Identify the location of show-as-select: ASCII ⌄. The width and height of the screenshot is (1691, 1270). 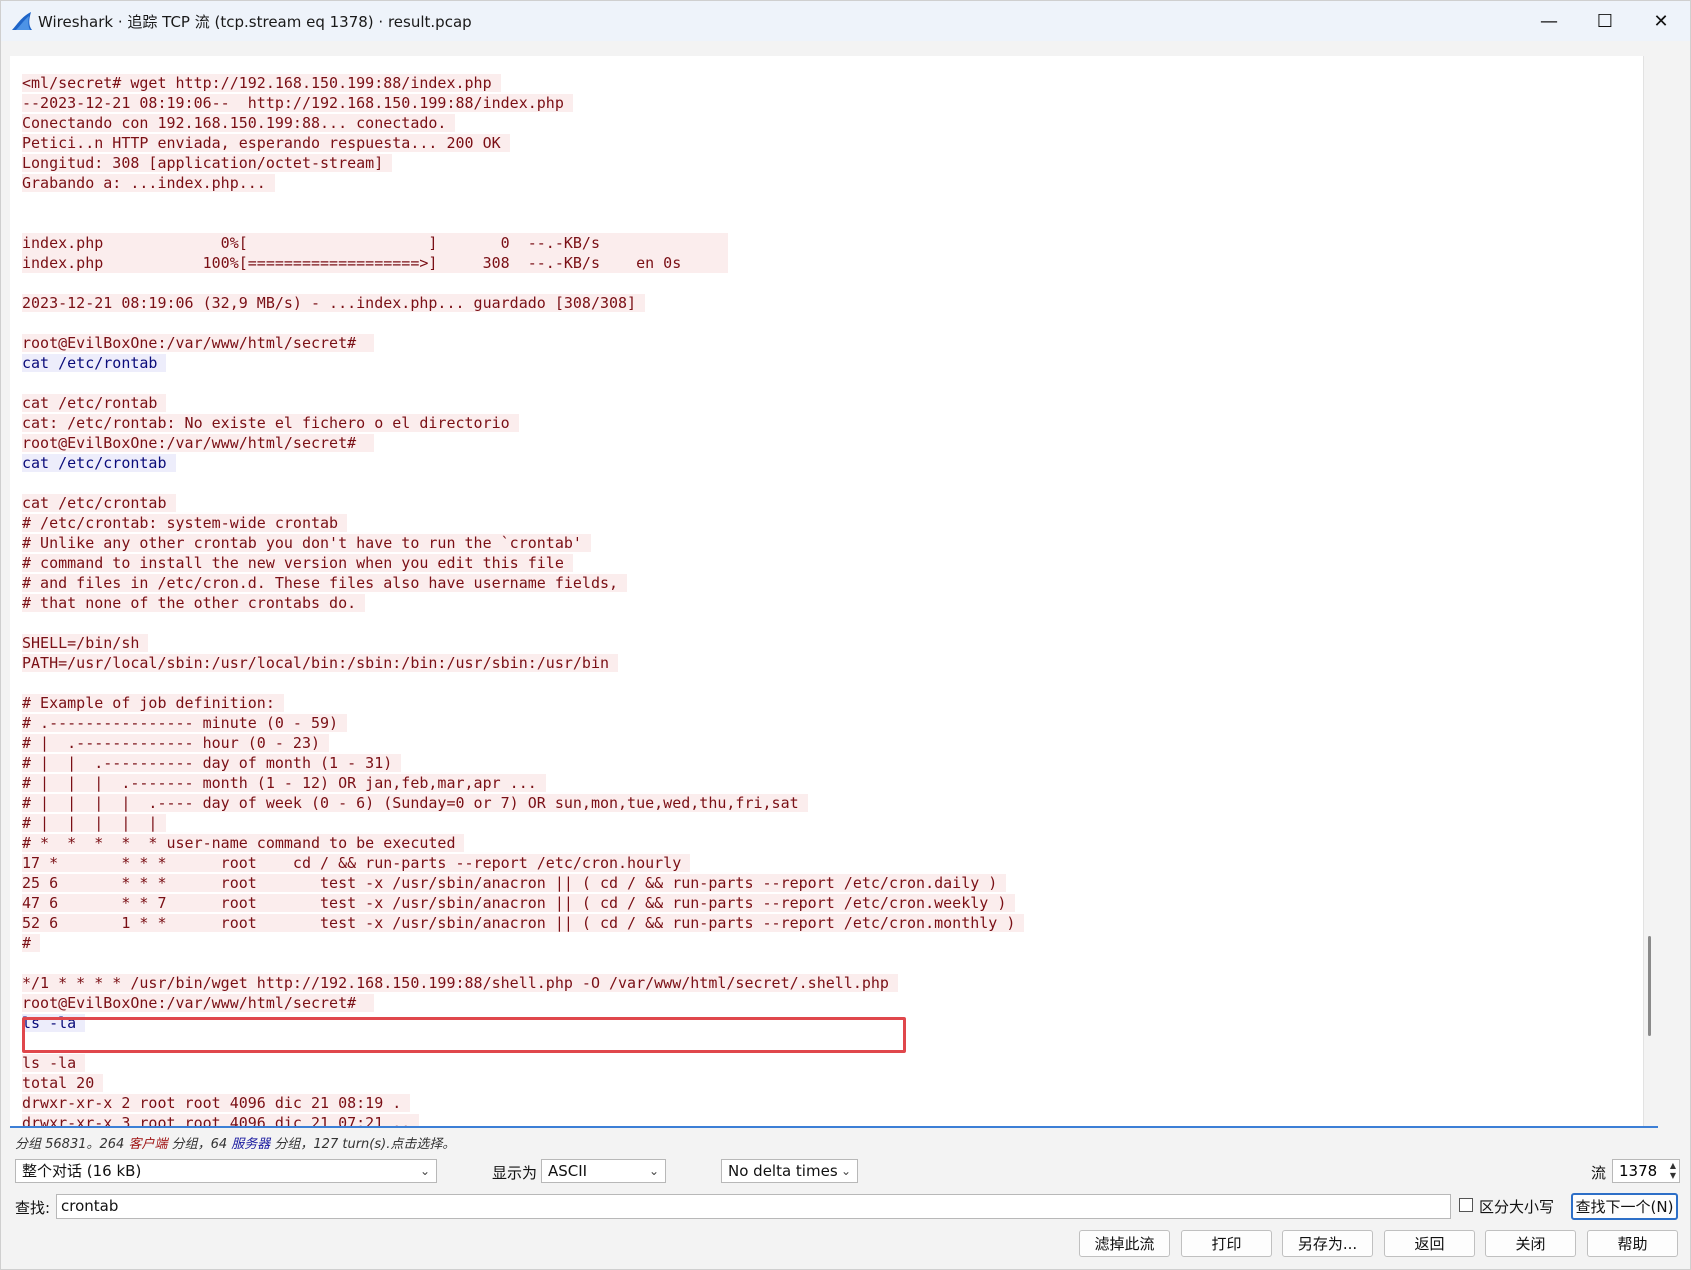
(603, 1171).